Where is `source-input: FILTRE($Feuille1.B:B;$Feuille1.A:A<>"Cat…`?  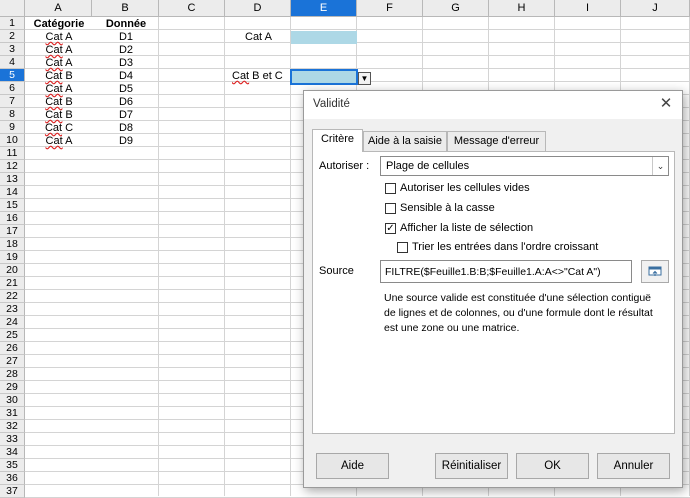
source-input: FILTRE($Feuille1.B:B;$Feuille1.A:A<>"Cat… is located at coordinates (506, 271).